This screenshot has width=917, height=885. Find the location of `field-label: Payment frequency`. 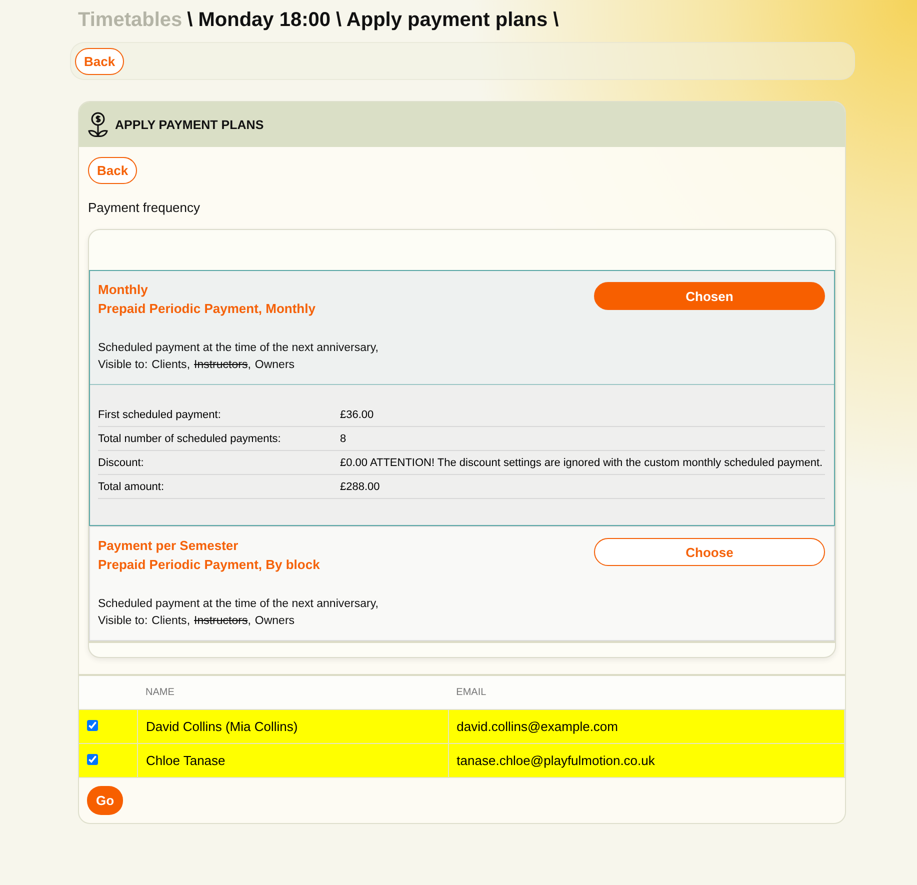

field-label: Payment frequency is located at coordinates (145, 207).